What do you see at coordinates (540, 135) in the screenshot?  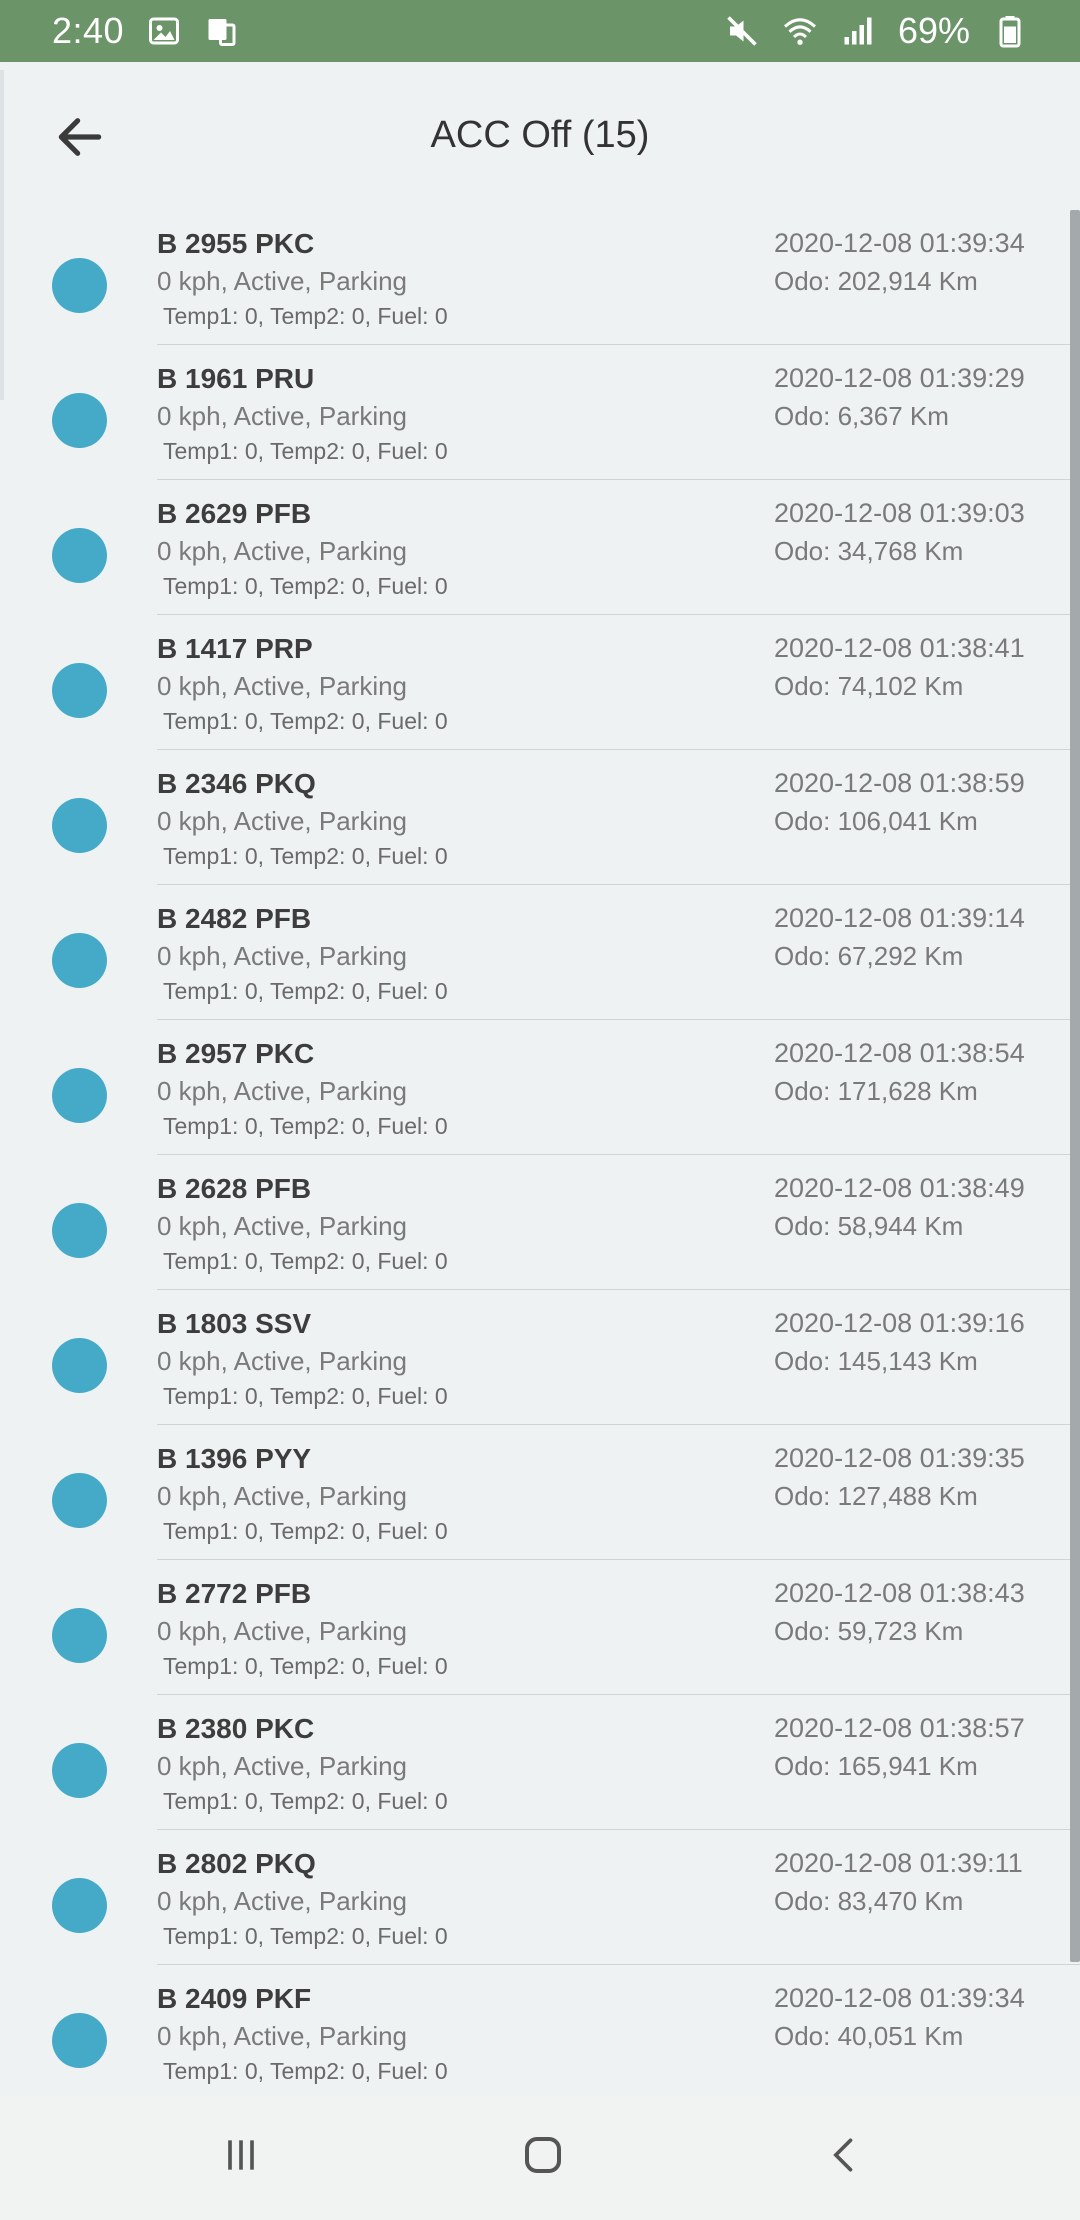 I see `page-title: ACC Off (15)` at bounding box center [540, 135].